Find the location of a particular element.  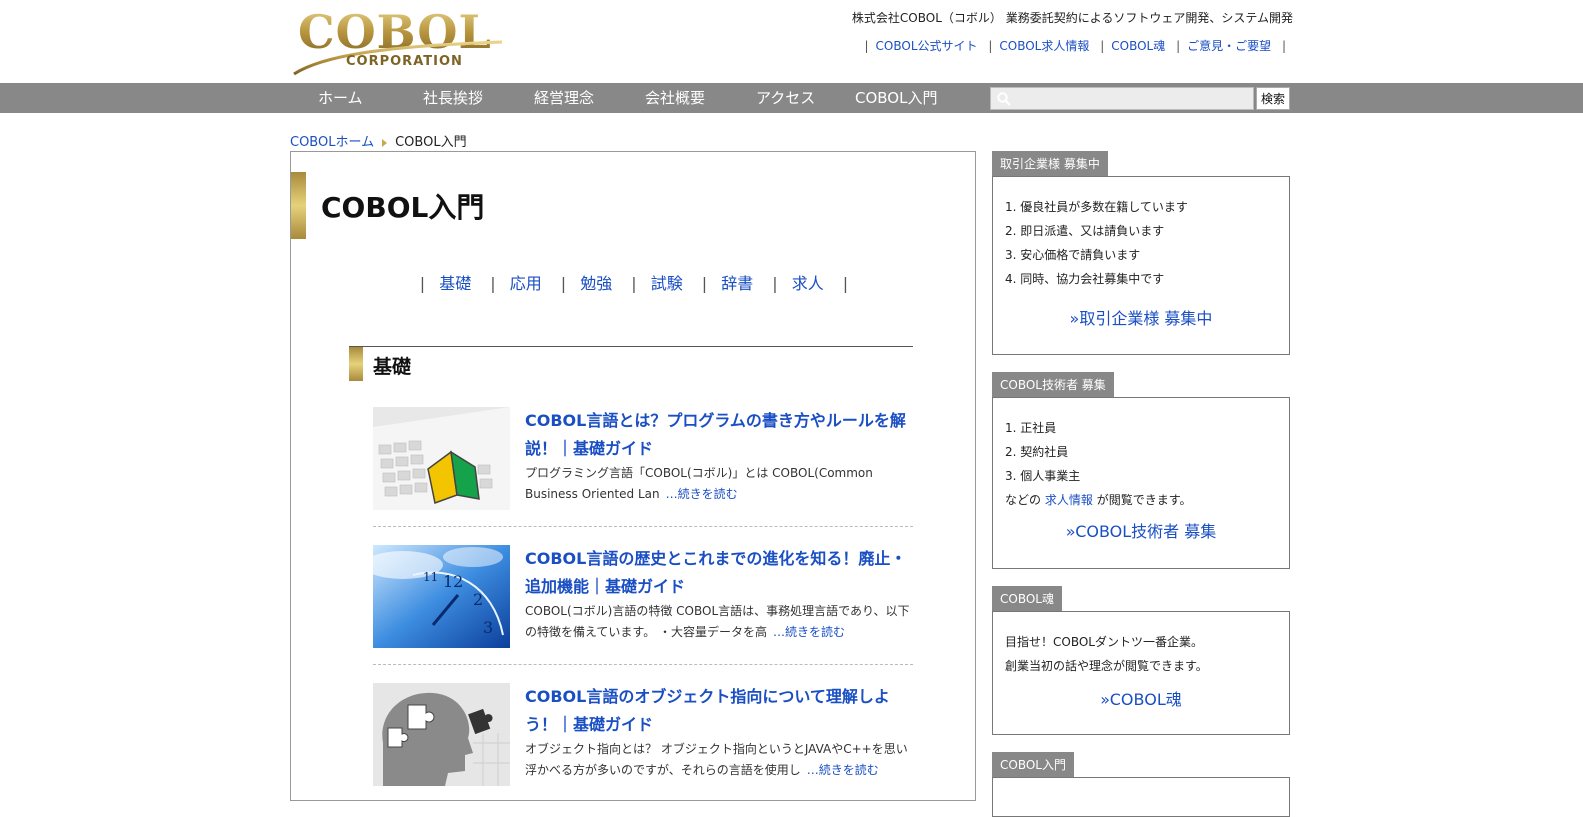

nav-access: アクセス is located at coordinates (785, 97).